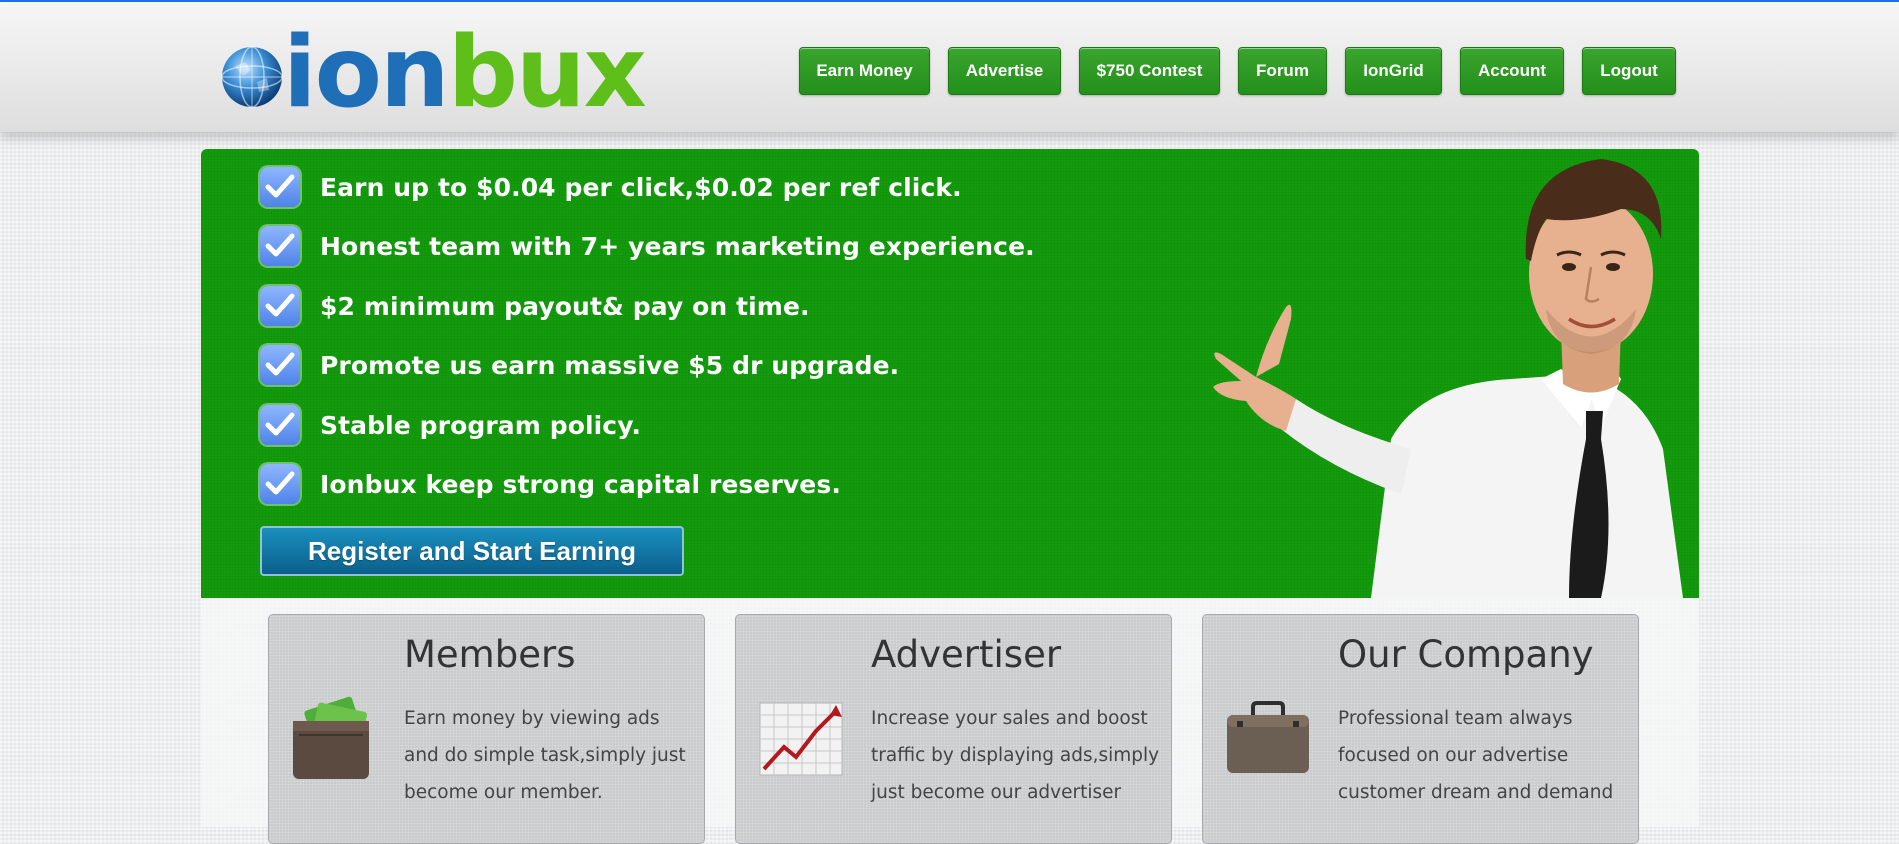  What do you see at coordinates (490, 654) in the screenshot?
I see `card-title: Members` at bounding box center [490, 654].